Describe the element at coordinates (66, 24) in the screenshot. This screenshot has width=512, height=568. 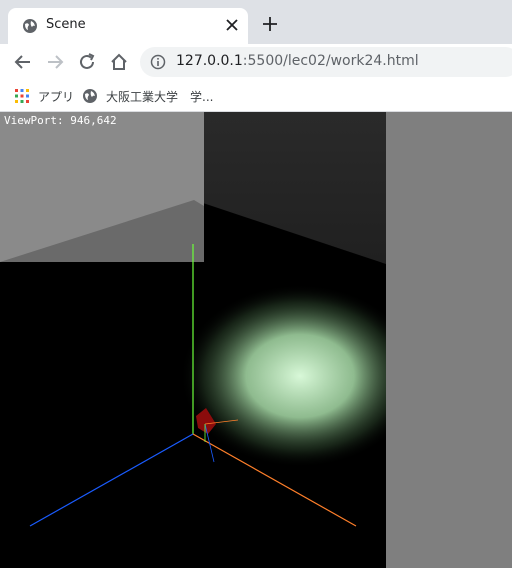
I see `tab-title: Scene` at that location.